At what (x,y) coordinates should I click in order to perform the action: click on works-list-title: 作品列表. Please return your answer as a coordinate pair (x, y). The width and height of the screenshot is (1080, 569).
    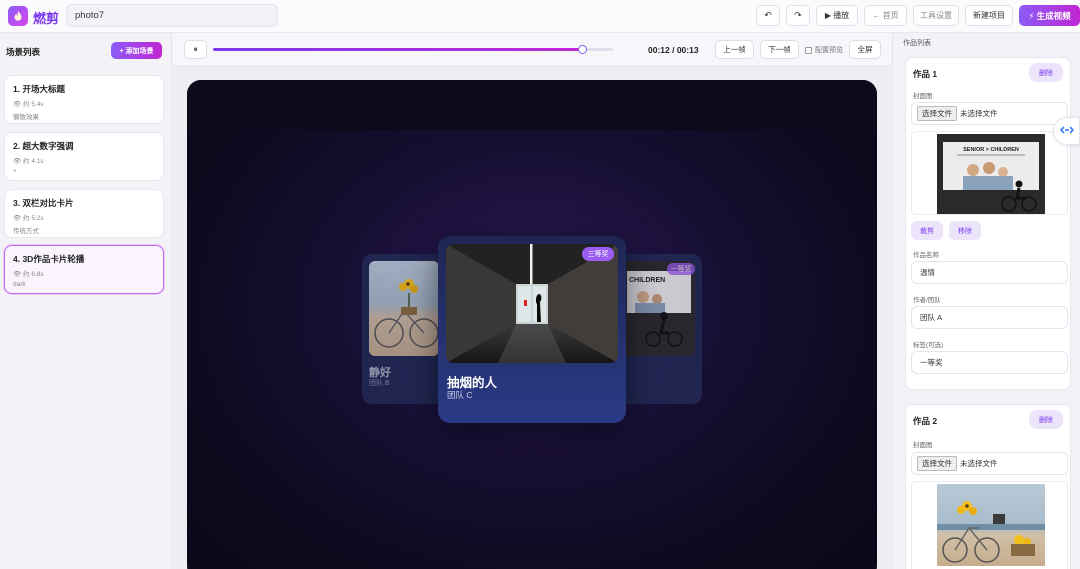
    Looking at the image, I should click on (917, 43).